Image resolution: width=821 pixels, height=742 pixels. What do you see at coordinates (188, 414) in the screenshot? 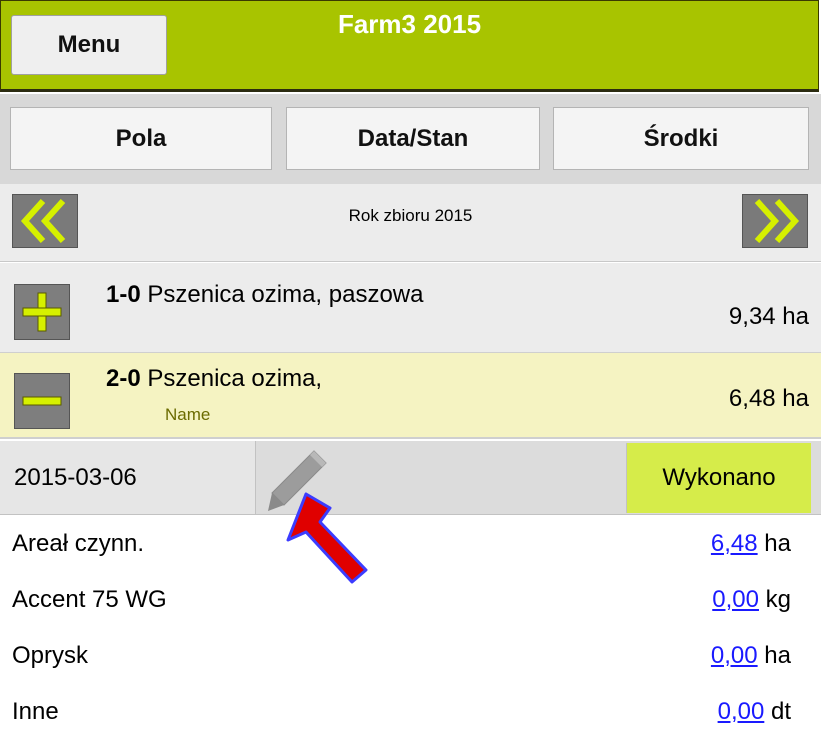
I see `field-subtitle: Name` at bounding box center [188, 414].